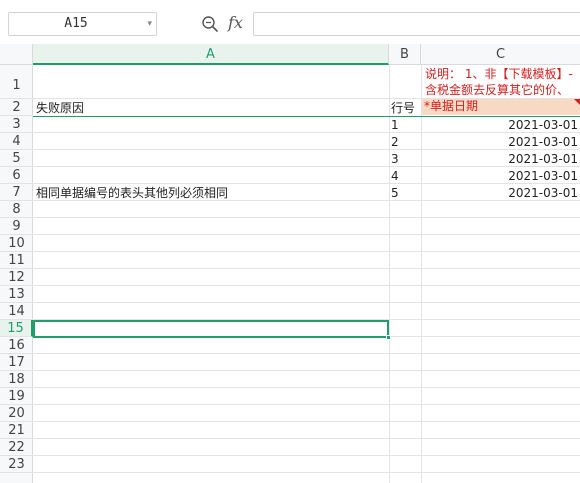  I want to click on formula-bar: A15 ▾ fx, so click(290, 22).